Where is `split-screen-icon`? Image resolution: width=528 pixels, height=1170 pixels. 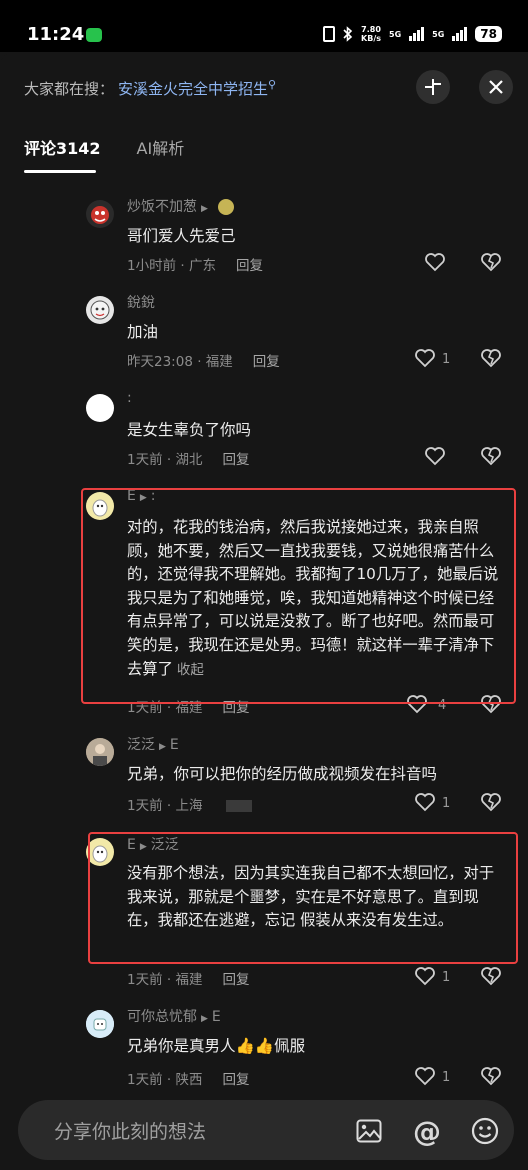
split-screen-icon is located at coordinates (433, 87).